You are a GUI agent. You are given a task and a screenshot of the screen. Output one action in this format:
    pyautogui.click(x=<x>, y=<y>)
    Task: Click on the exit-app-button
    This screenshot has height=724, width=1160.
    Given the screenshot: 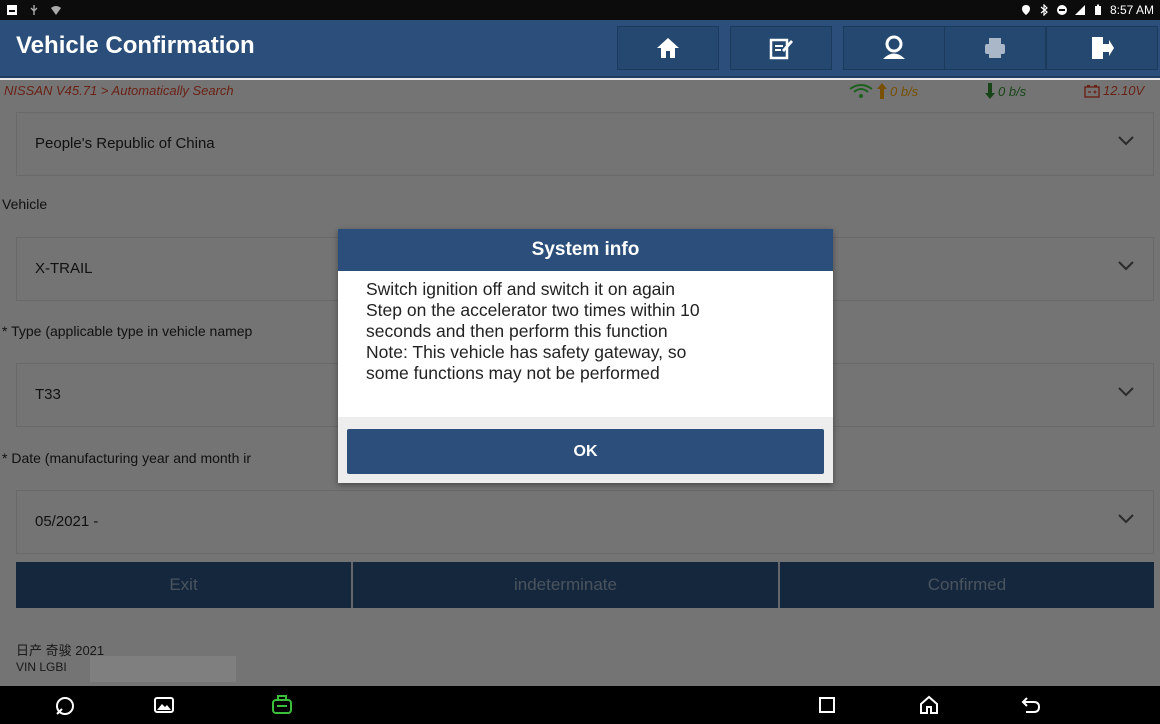 What is the action you would take?
    pyautogui.click(x=1102, y=48)
    